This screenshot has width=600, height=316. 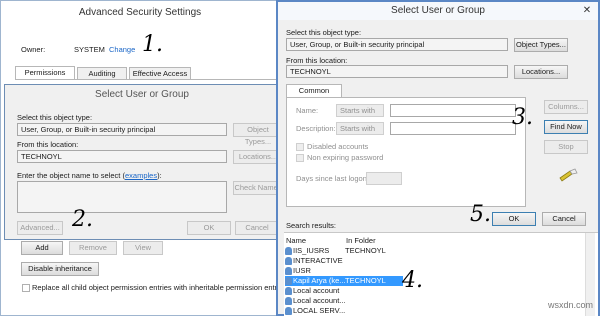 I want to click on front-location-field: TECHNOYL, so click(x=397, y=71).